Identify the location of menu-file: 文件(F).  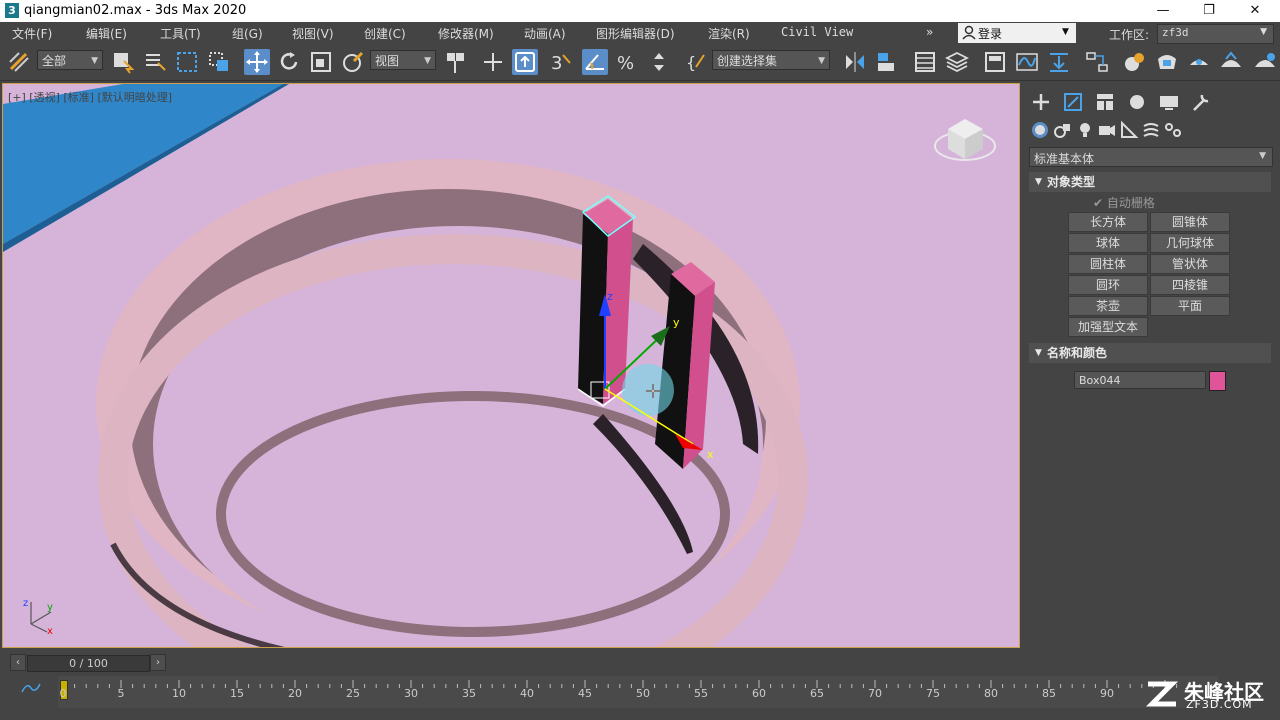
(32, 33).